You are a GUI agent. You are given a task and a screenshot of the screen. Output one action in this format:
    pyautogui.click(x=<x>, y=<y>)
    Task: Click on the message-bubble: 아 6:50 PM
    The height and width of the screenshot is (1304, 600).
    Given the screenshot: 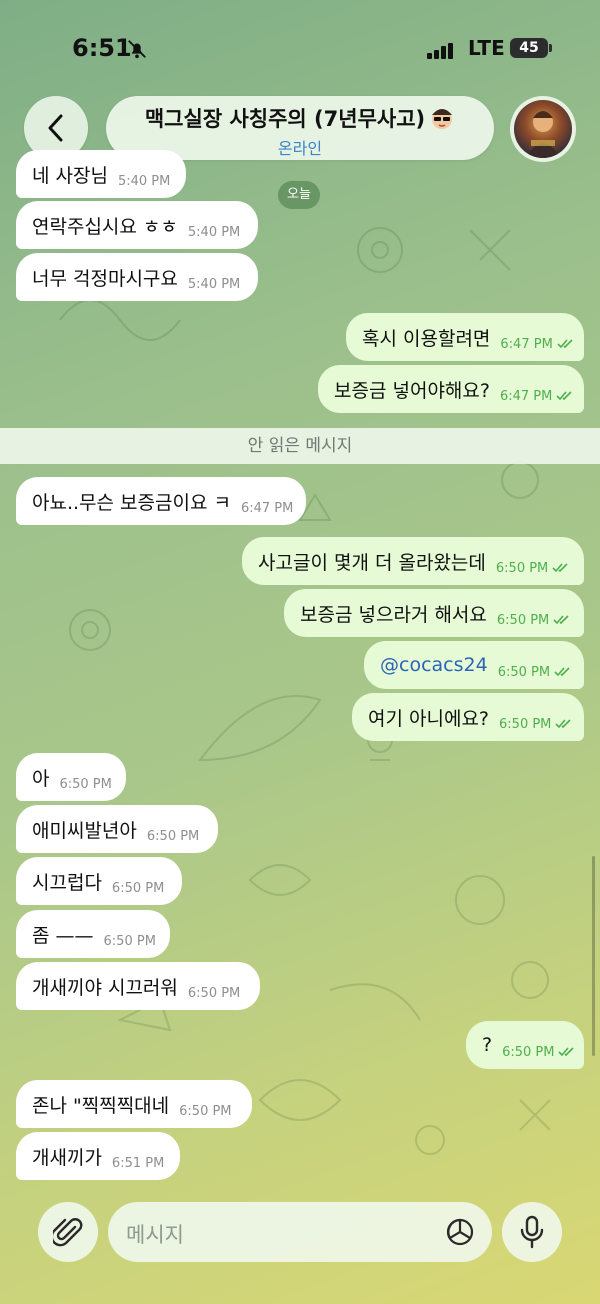 What is the action you would take?
    pyautogui.click(x=71, y=777)
    